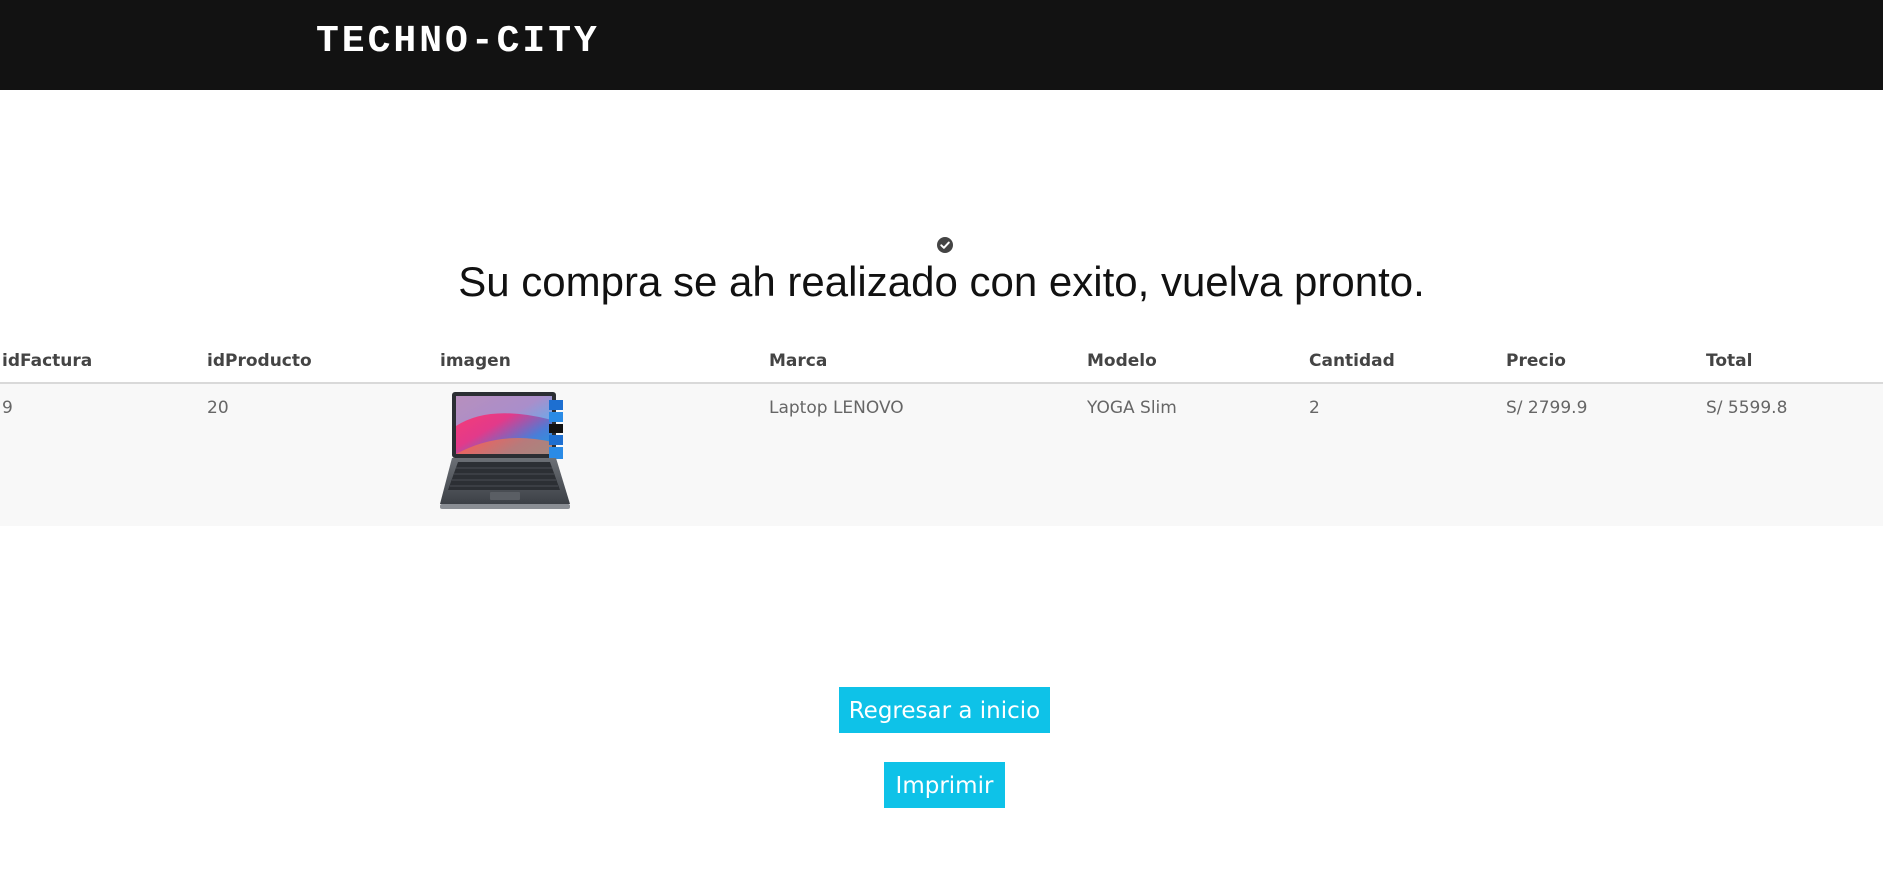  What do you see at coordinates (1604, 454) in the screenshot?
I see `cell-precio: S/ 2799.9` at bounding box center [1604, 454].